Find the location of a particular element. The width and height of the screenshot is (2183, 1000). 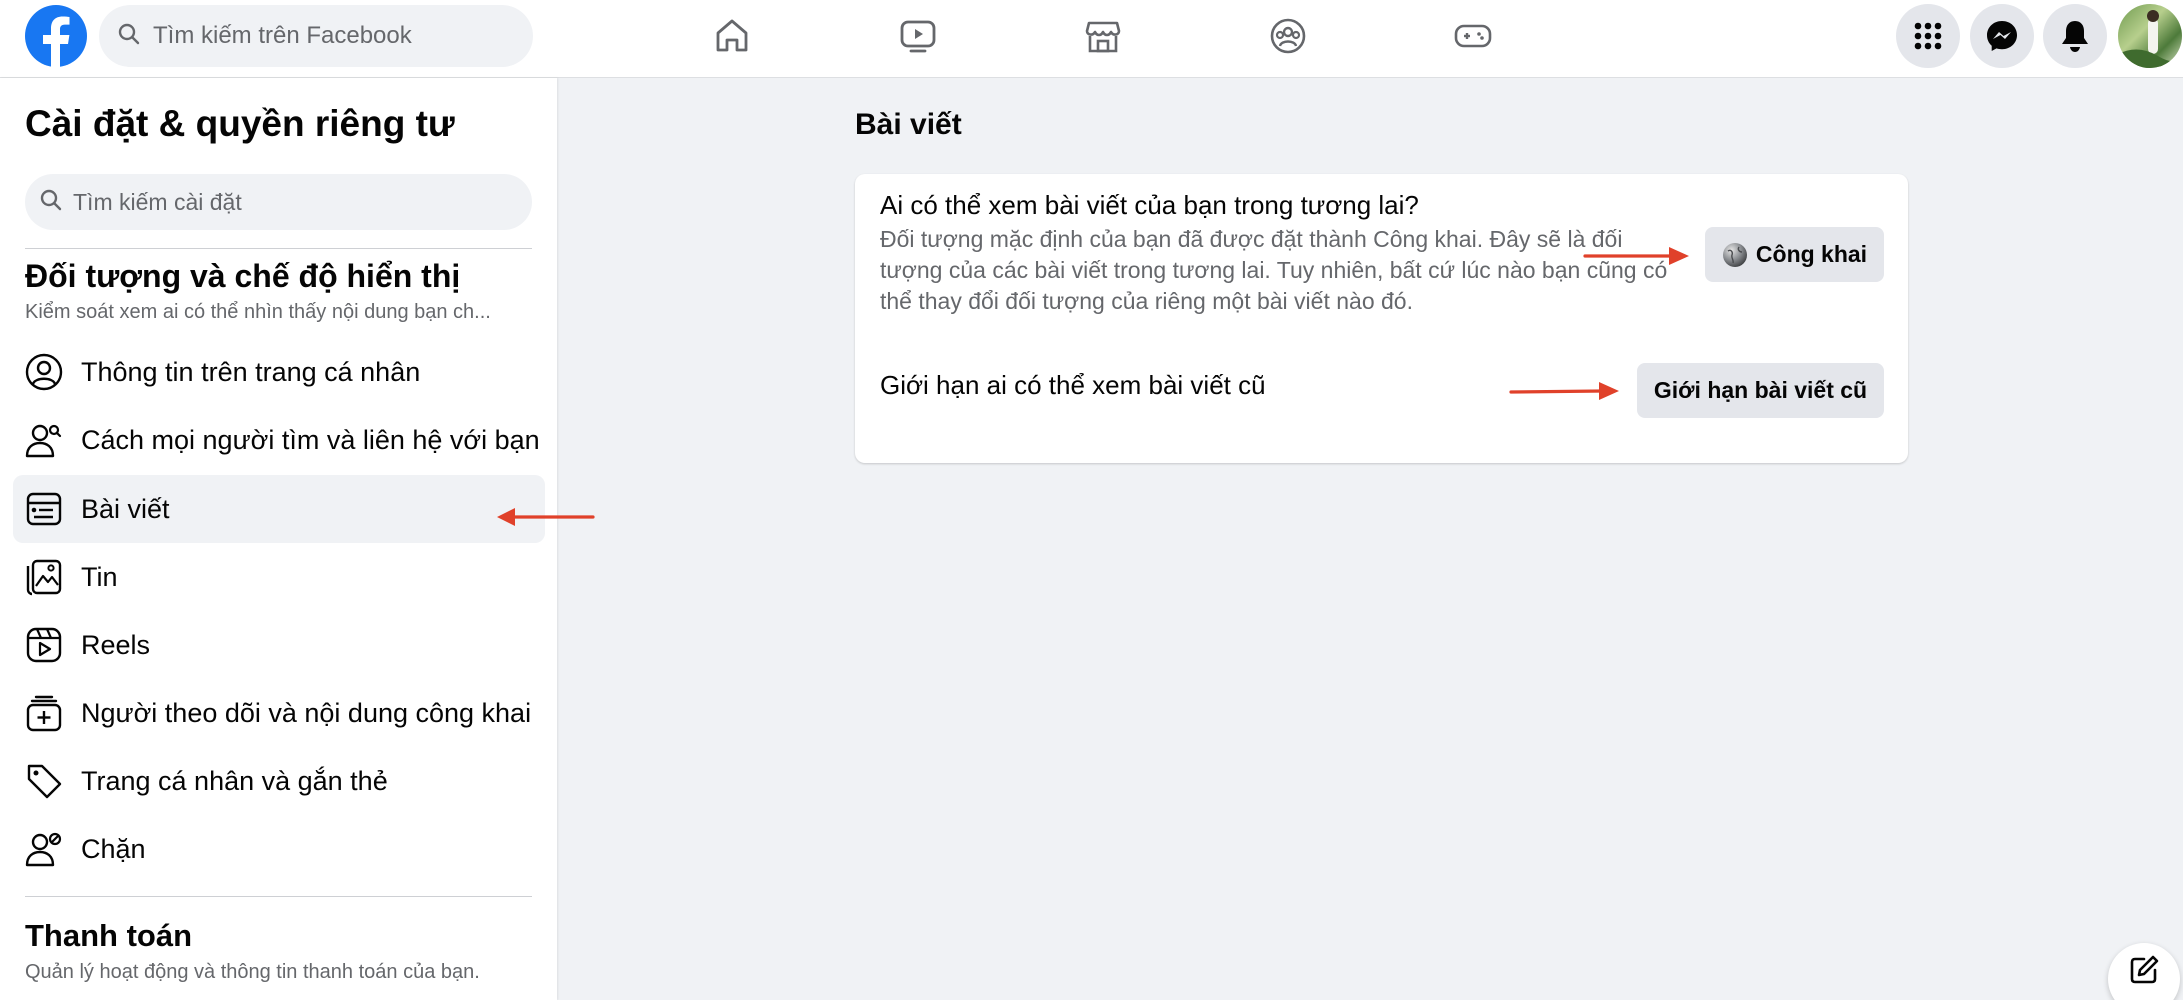

facebook-search-bar: Tìm kiếm trên Facebook is located at coordinates (316, 36).